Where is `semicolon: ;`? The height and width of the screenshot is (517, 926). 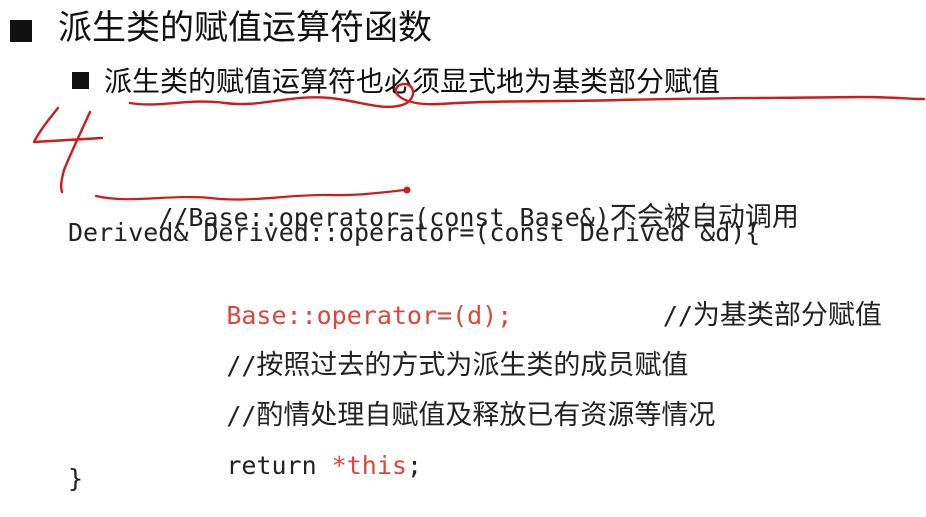 semicolon: ; is located at coordinates (414, 465).